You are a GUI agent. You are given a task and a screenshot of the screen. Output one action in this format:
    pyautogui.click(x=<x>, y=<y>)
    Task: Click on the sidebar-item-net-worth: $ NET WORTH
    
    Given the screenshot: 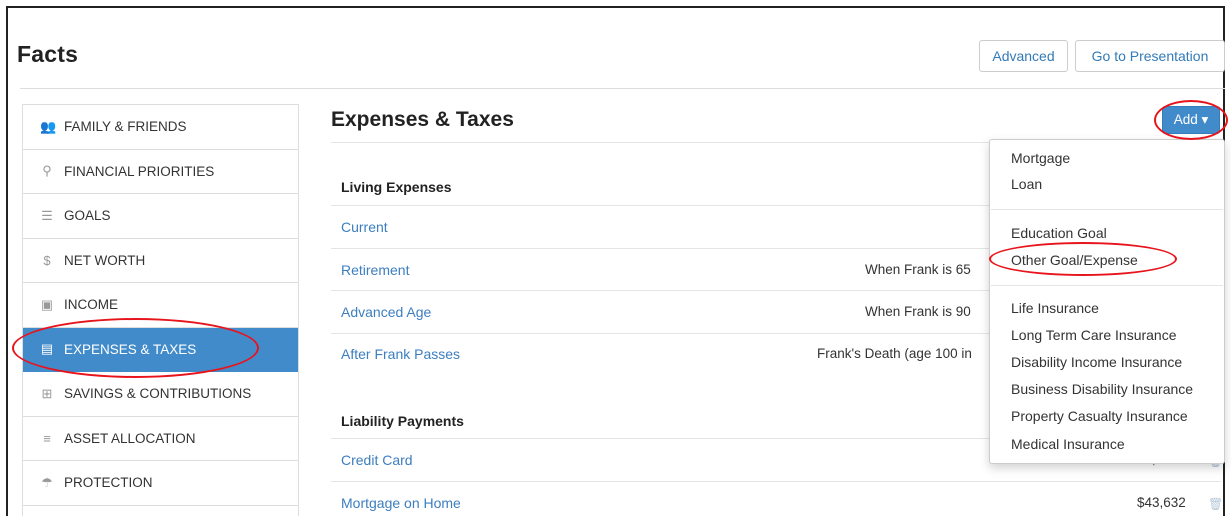 What is the action you would take?
    pyautogui.click(x=160, y=261)
    